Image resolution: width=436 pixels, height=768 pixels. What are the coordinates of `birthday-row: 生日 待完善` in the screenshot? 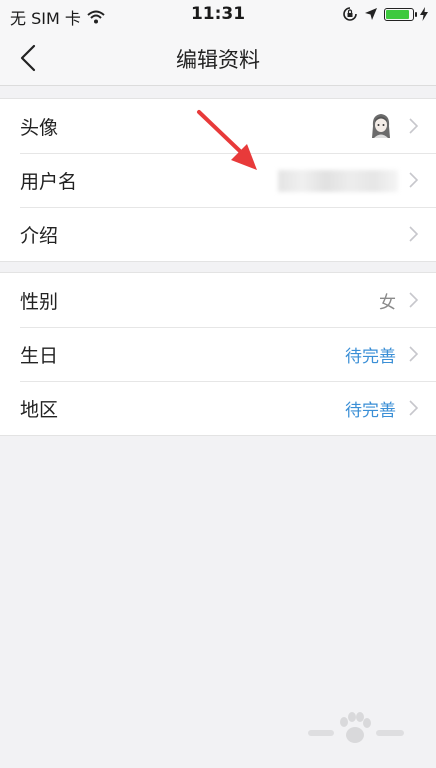 It's located at (218, 354).